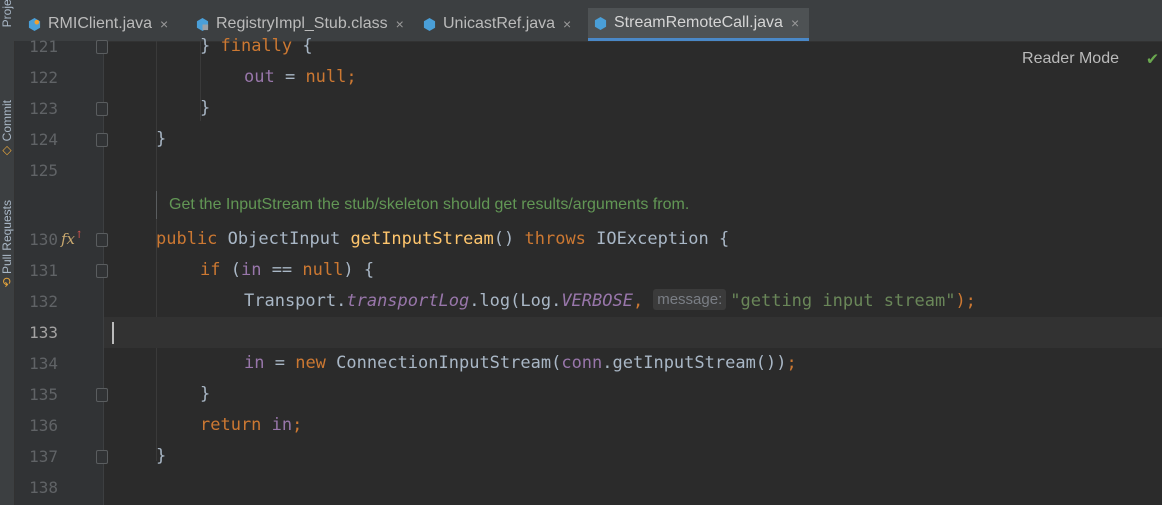 The width and height of the screenshot is (1162, 505). Describe the element at coordinates (43, 332) in the screenshot. I see `line-number: 133` at that location.